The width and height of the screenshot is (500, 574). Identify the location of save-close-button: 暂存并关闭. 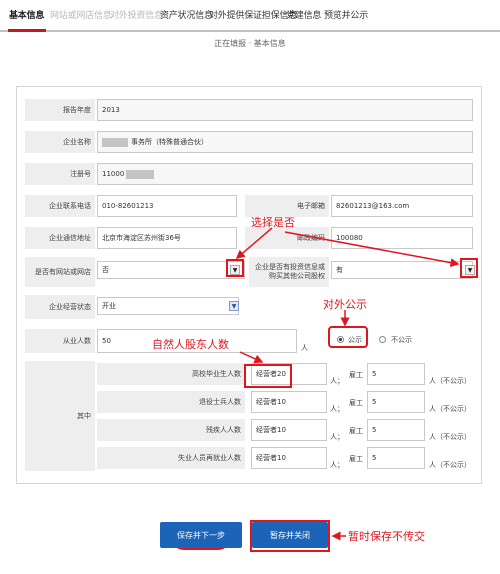
(290, 535).